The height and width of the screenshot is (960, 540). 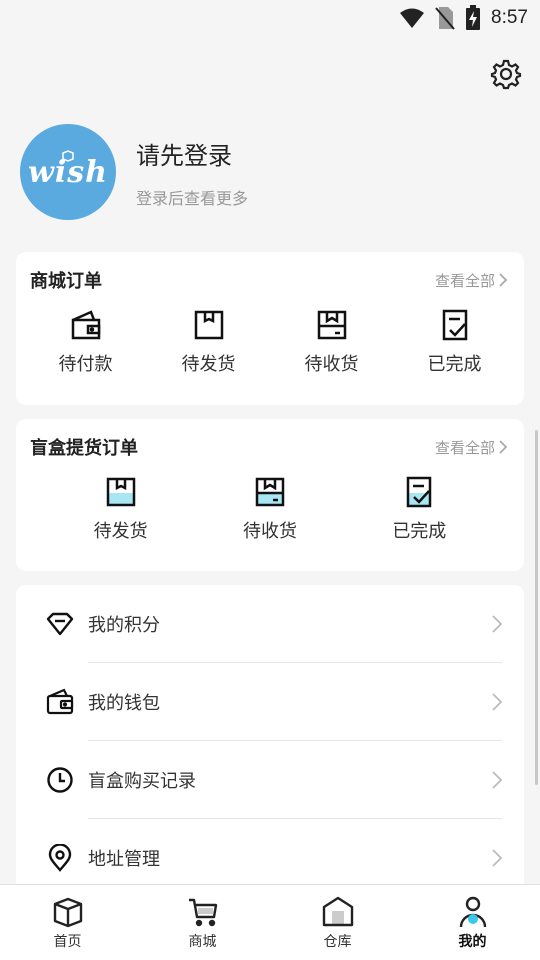 I want to click on tab-label: 商城, so click(x=202, y=942).